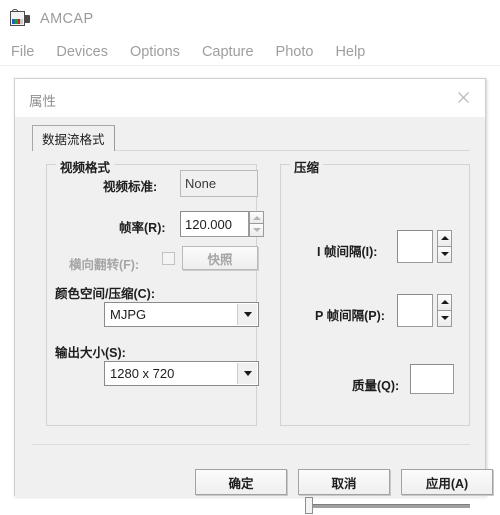 This screenshot has width=500, height=515. What do you see at coordinates (444, 254) in the screenshot?
I see `i-frame-interval-stepper-down` at bounding box center [444, 254].